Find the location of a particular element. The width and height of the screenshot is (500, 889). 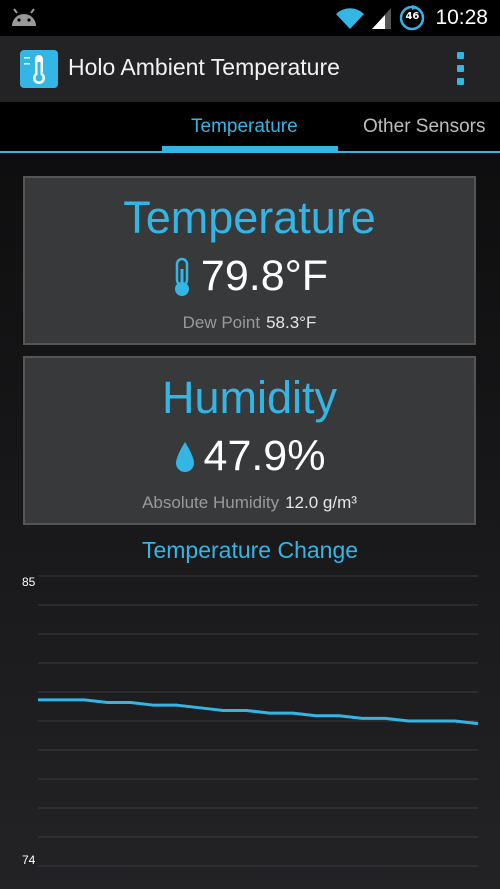

signal-icon is located at coordinates (382, 18).